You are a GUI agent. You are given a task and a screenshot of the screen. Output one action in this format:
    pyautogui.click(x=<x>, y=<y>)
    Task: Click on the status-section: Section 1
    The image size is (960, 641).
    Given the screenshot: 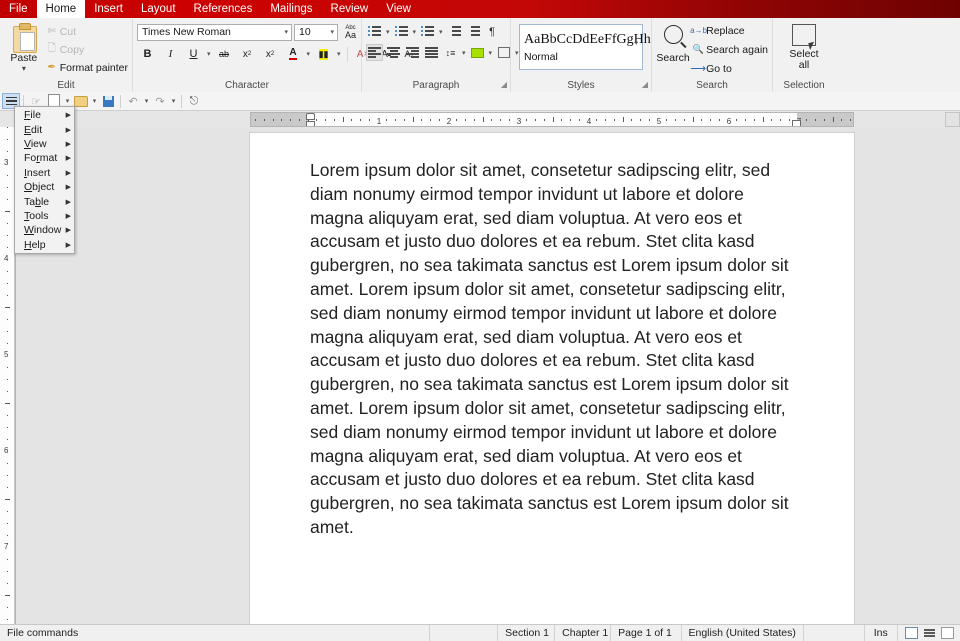 What is the action you would take?
    pyautogui.click(x=527, y=633)
    